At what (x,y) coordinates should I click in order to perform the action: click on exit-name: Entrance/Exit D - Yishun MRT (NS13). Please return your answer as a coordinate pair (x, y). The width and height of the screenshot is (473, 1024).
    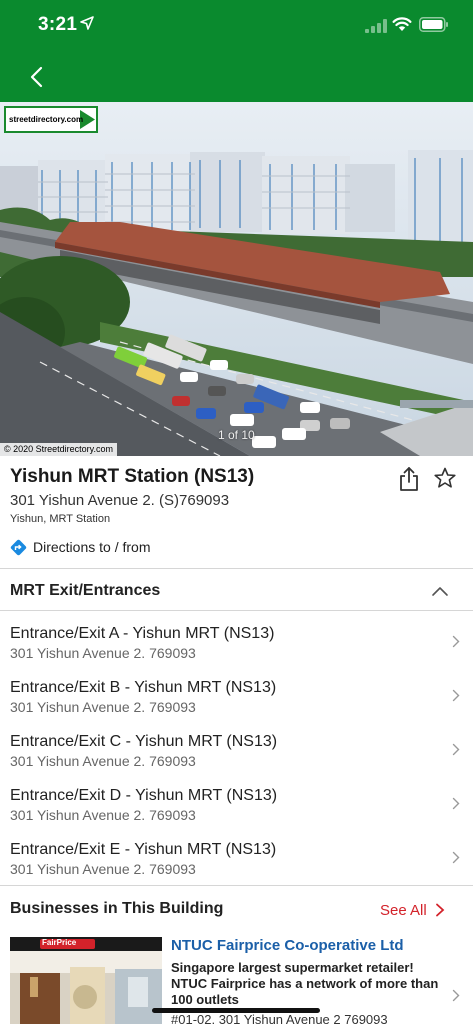
    Looking at the image, I should click on (144, 795).